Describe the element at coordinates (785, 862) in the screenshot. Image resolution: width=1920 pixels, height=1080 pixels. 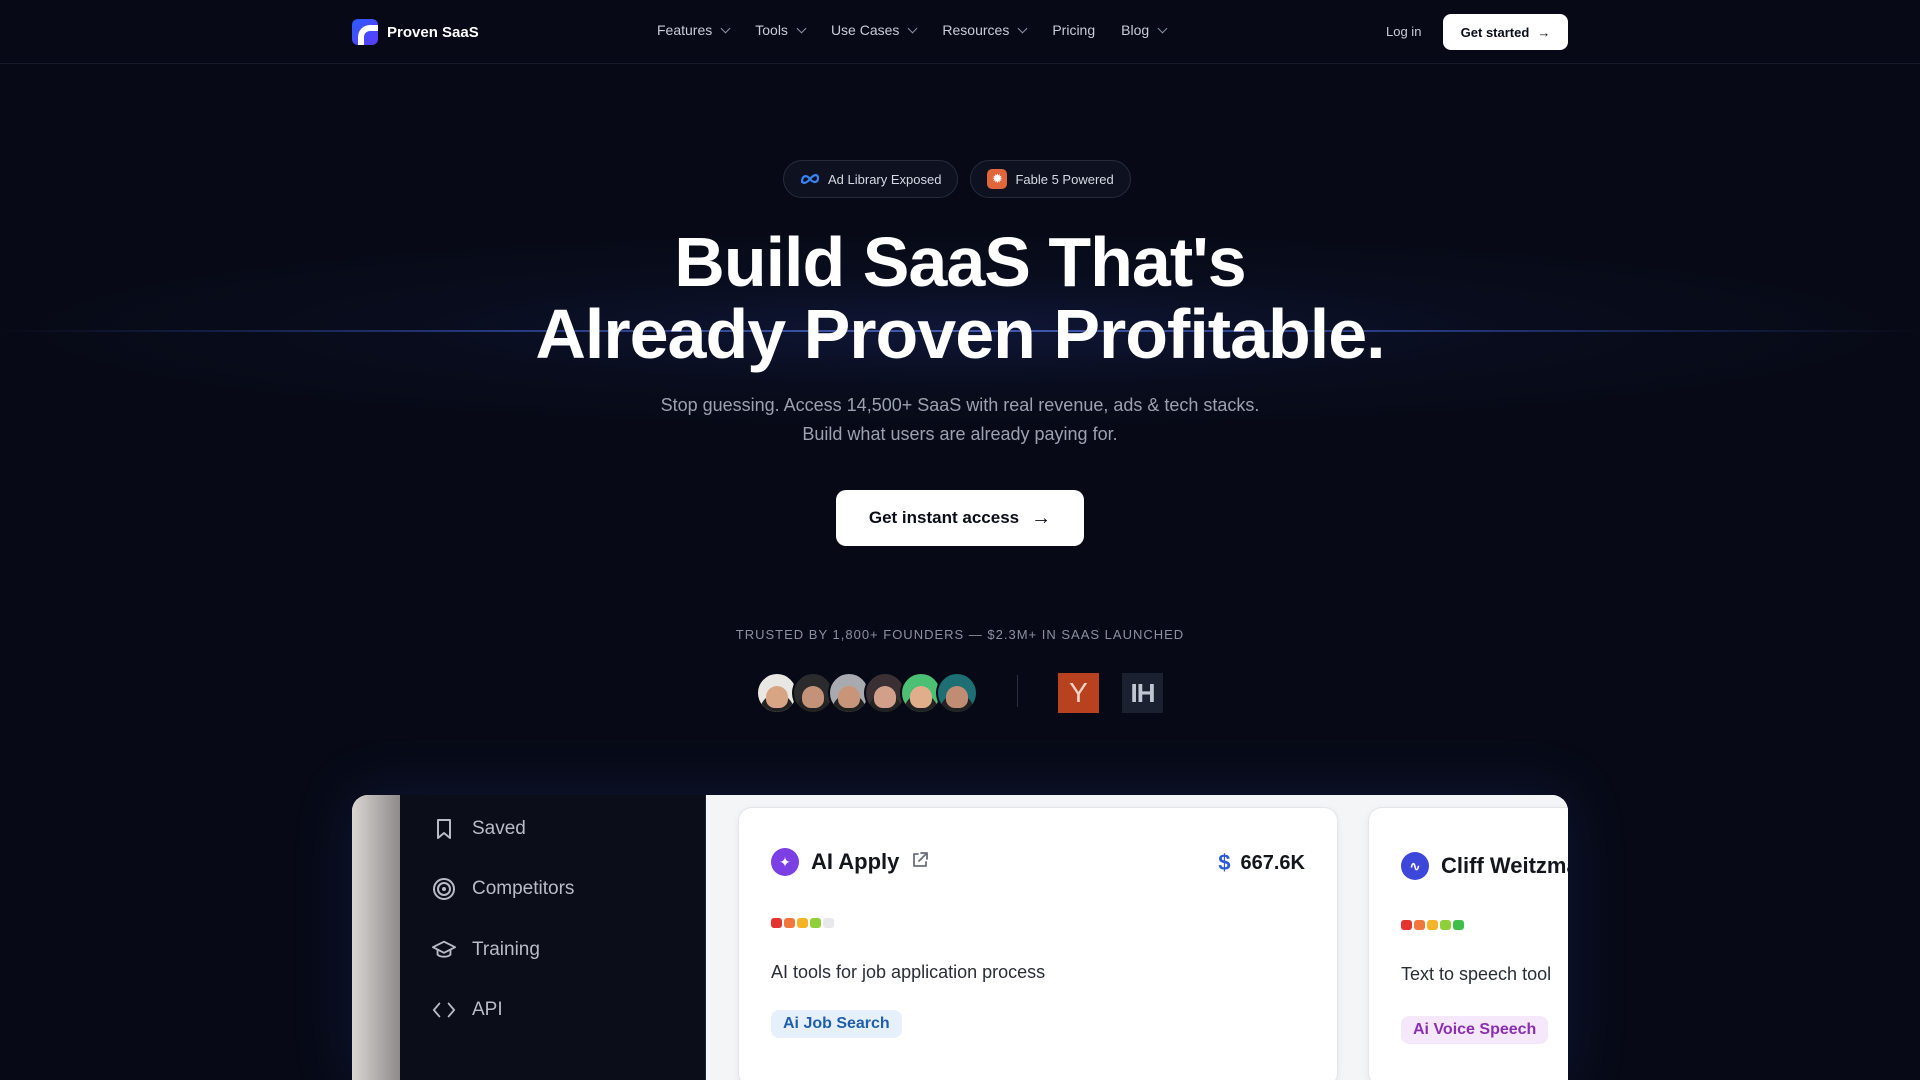
I see `magic-wand-icon: ✦` at that location.